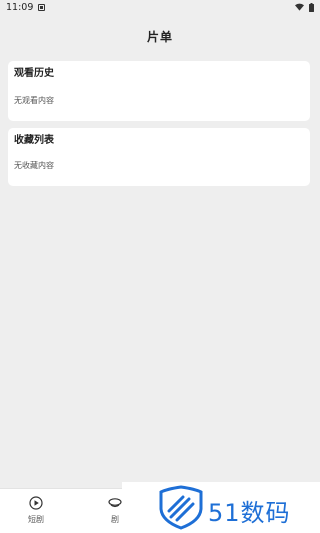 The width and height of the screenshot is (320, 533). What do you see at coordinates (42, 7) in the screenshot?
I see `notification-icon` at bounding box center [42, 7].